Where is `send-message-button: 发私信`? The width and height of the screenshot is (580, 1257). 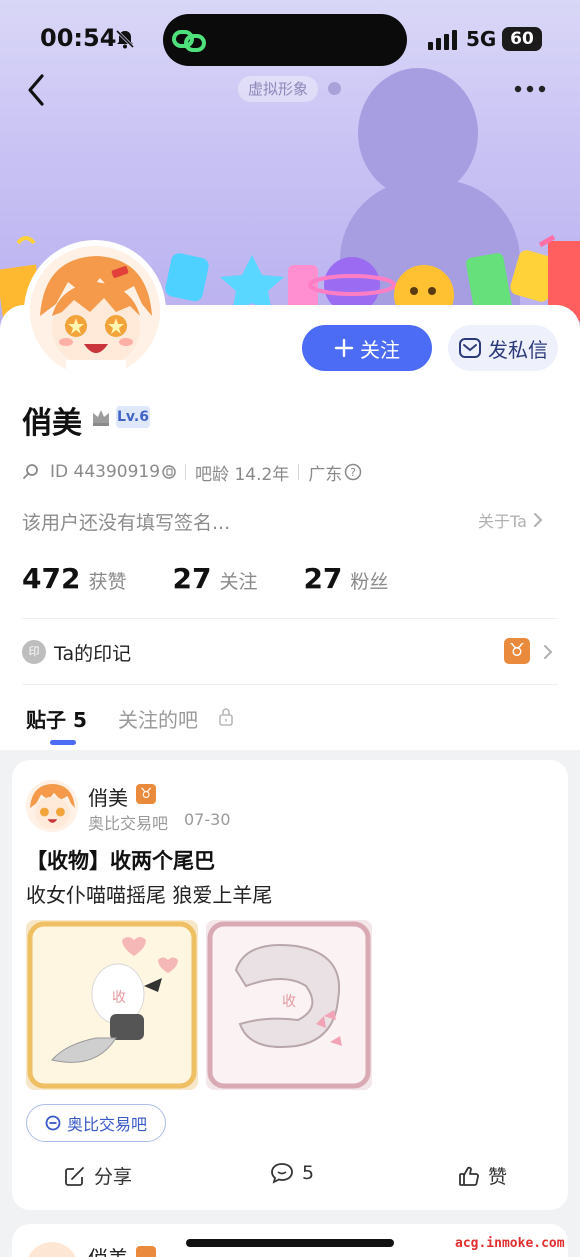
send-message-button: 发私信 is located at coordinates (503, 348).